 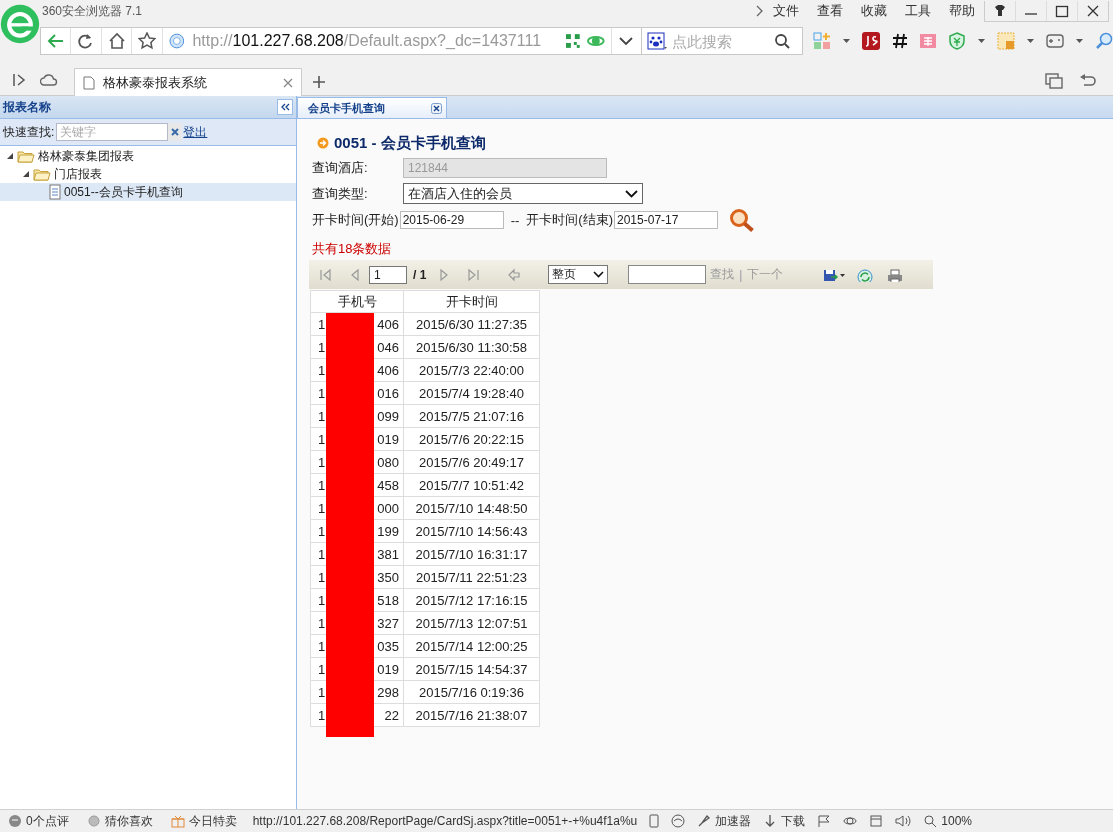 What do you see at coordinates (340, 193) in the screenshot?
I see `field-label: 查询类型:` at bounding box center [340, 193].